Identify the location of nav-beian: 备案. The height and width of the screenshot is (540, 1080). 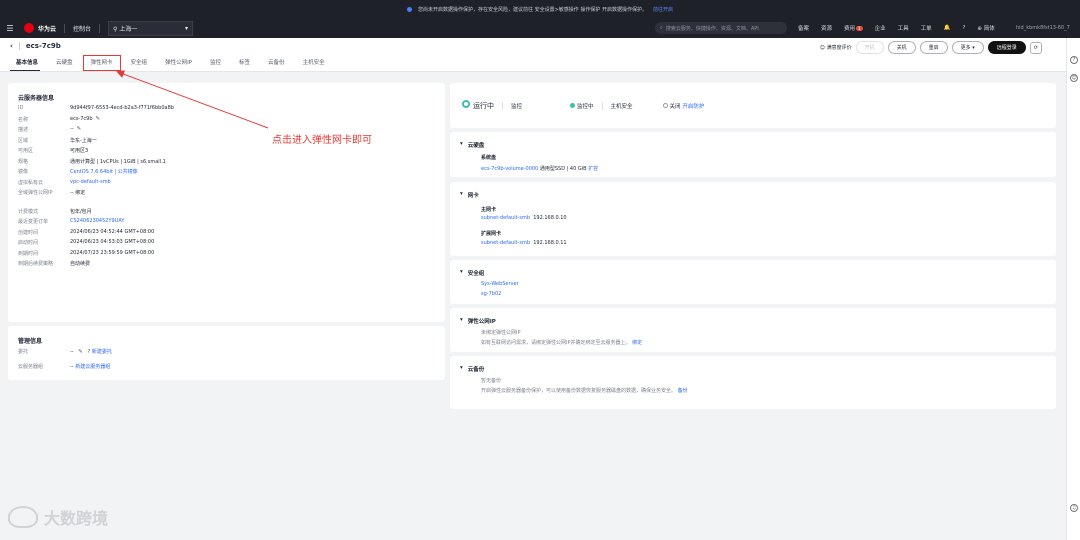
(803, 28).